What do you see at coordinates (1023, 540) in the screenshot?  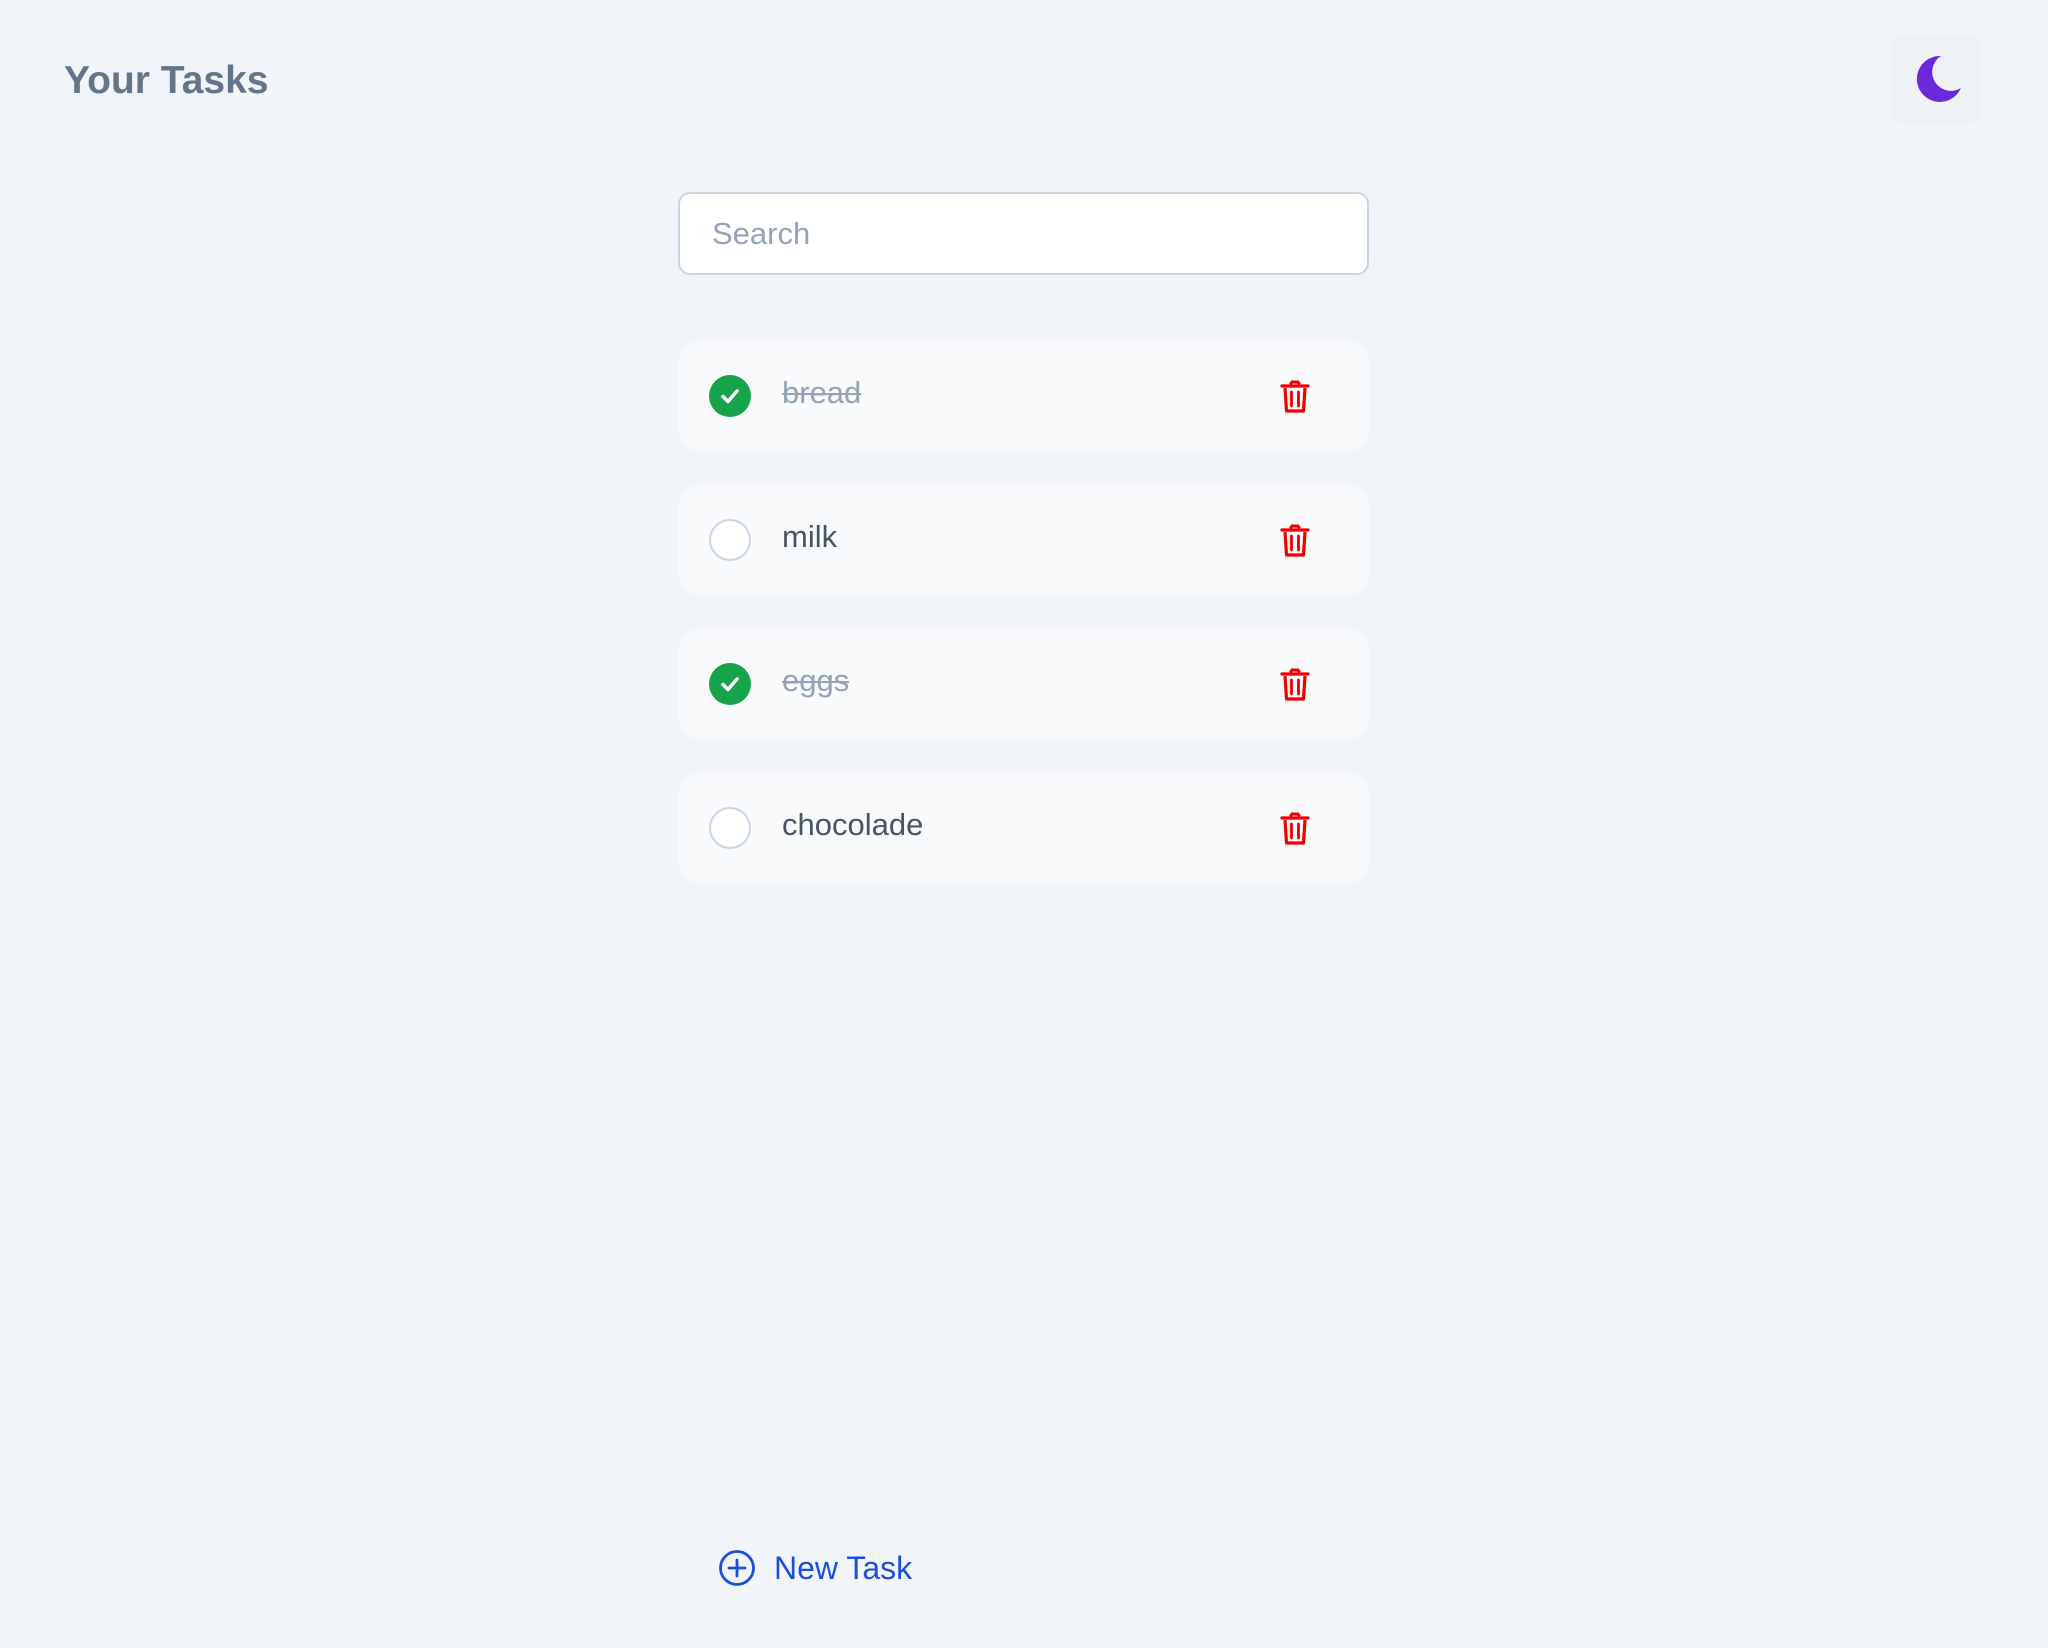 I see `task-item: milk` at bounding box center [1023, 540].